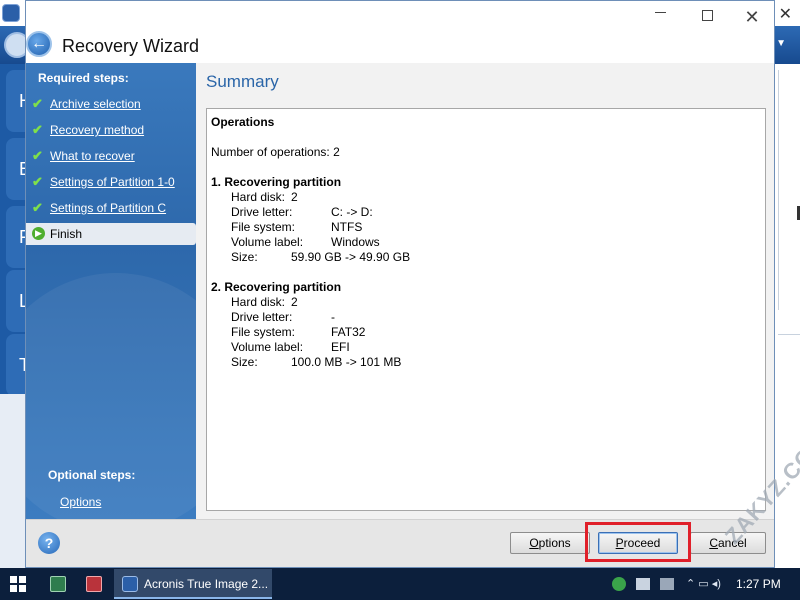 The height and width of the screenshot is (600, 800). Describe the element at coordinates (486, 332) in the screenshot. I see `file-system-row: File system: FAT32` at that location.